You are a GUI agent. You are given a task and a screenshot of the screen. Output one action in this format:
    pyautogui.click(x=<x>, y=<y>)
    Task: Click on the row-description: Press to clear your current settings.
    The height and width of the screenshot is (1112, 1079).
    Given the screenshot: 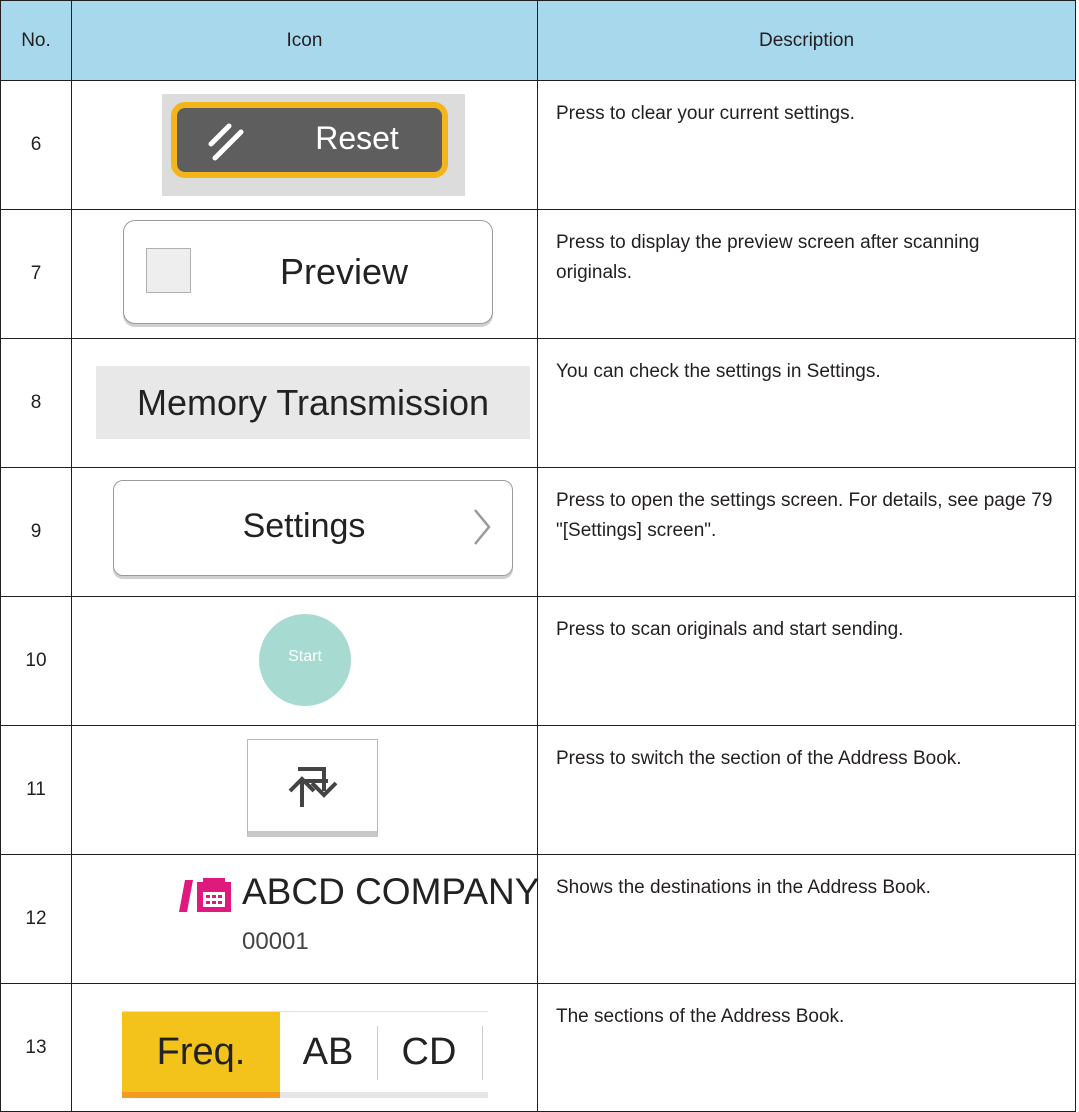 What is the action you would take?
    pyautogui.click(x=806, y=145)
    